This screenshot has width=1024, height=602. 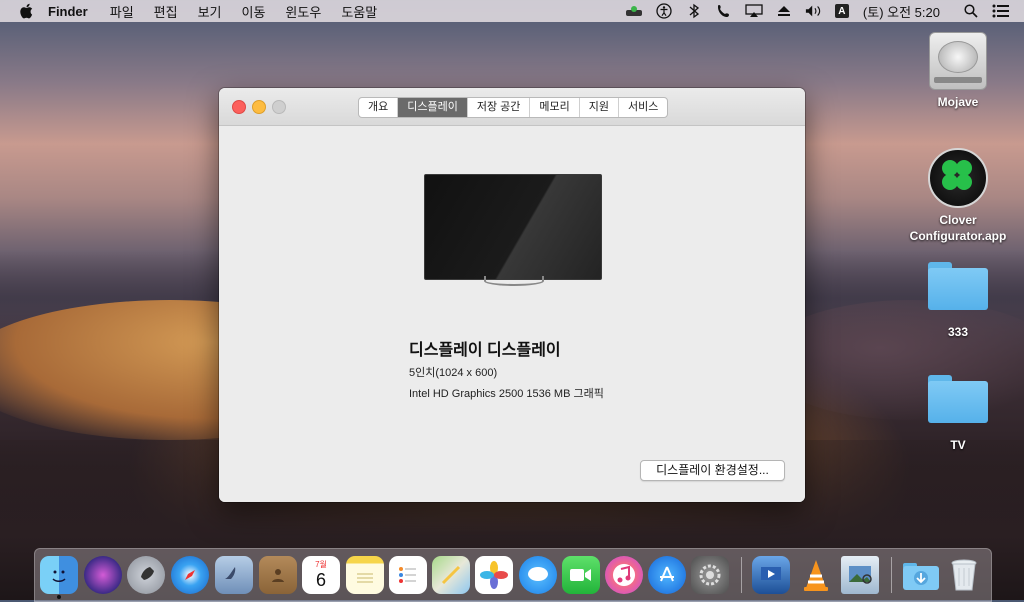 What do you see at coordinates (512, 11) in the screenshot?
I see `menu-bar: Finder 파일 편집 보기 이동 윈도우 도움말 A (토) 오전 5:20` at bounding box center [512, 11].